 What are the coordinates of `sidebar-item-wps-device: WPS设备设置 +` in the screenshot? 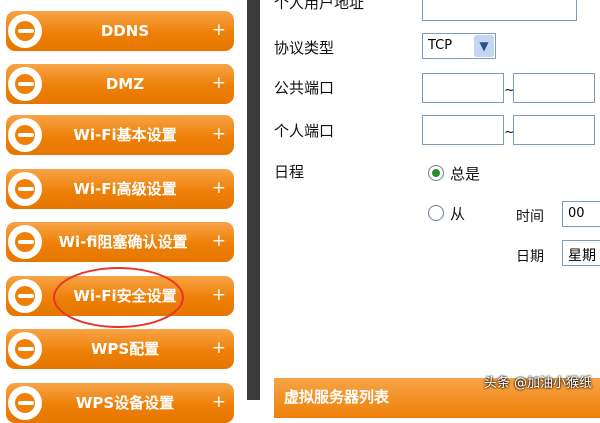 It's located at (120, 403).